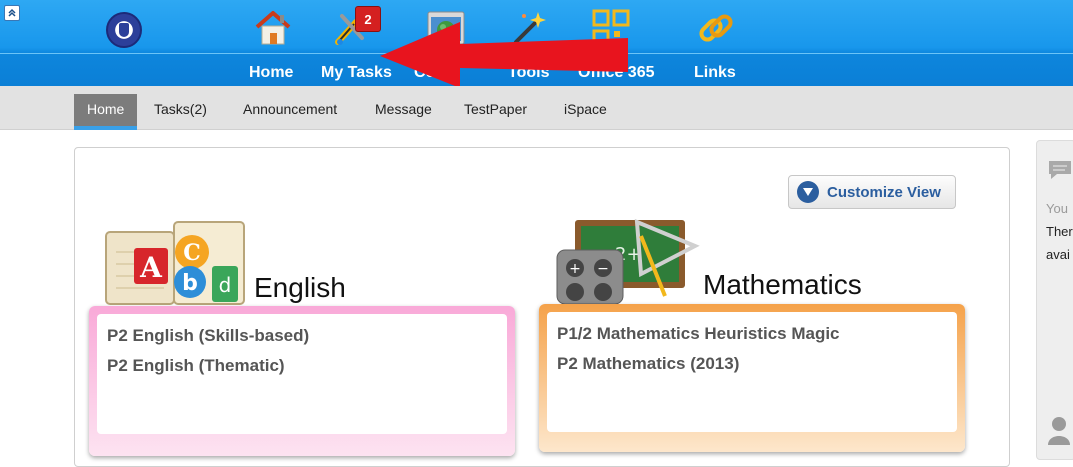 This screenshot has height=467, width=1073. Describe the element at coordinates (12, 13) in the screenshot. I see `collapse-icon` at that location.